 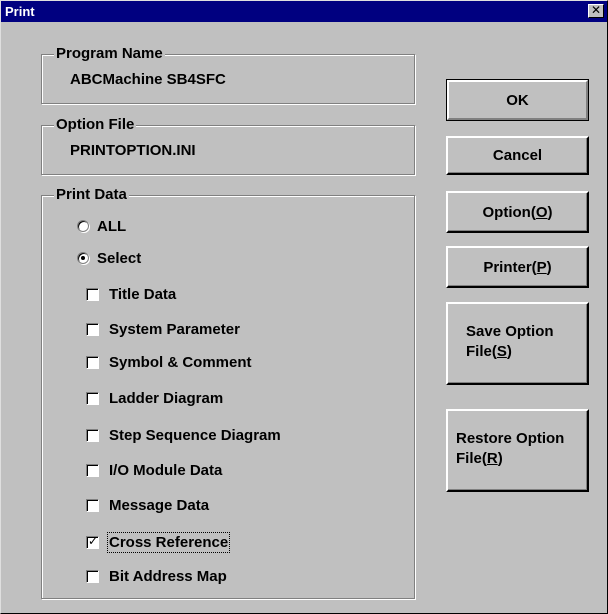 I want to click on ok-button: OK, so click(x=517, y=100).